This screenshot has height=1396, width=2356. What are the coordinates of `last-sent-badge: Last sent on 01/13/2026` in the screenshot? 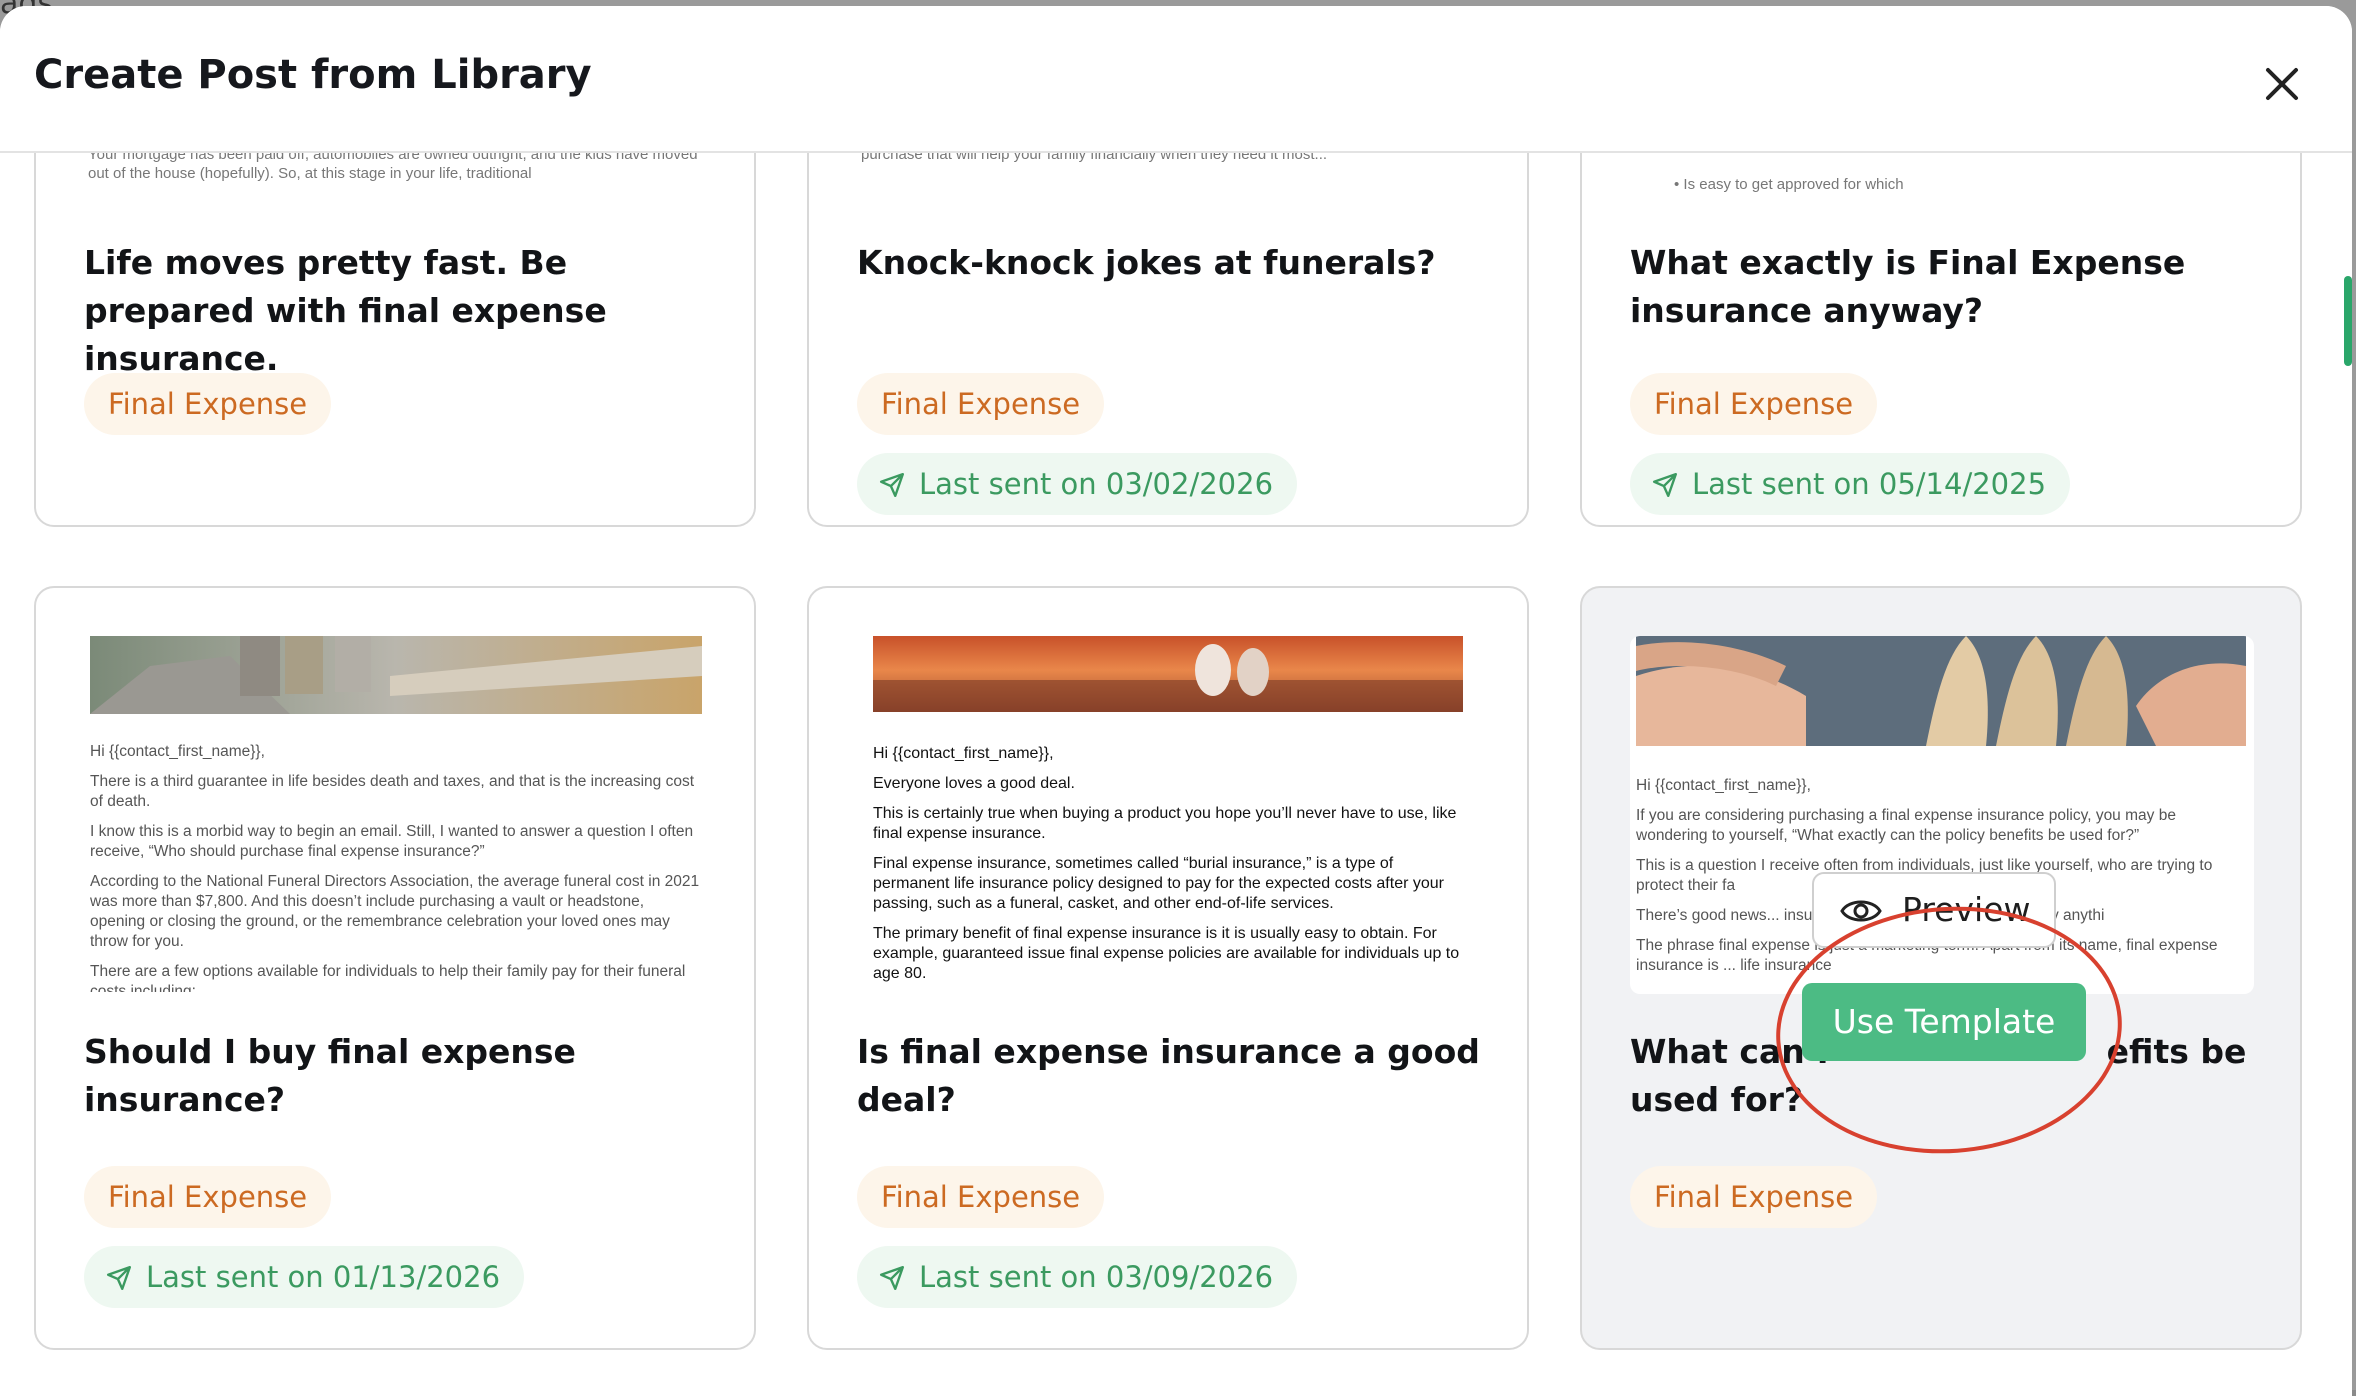 It's located at (304, 1277).